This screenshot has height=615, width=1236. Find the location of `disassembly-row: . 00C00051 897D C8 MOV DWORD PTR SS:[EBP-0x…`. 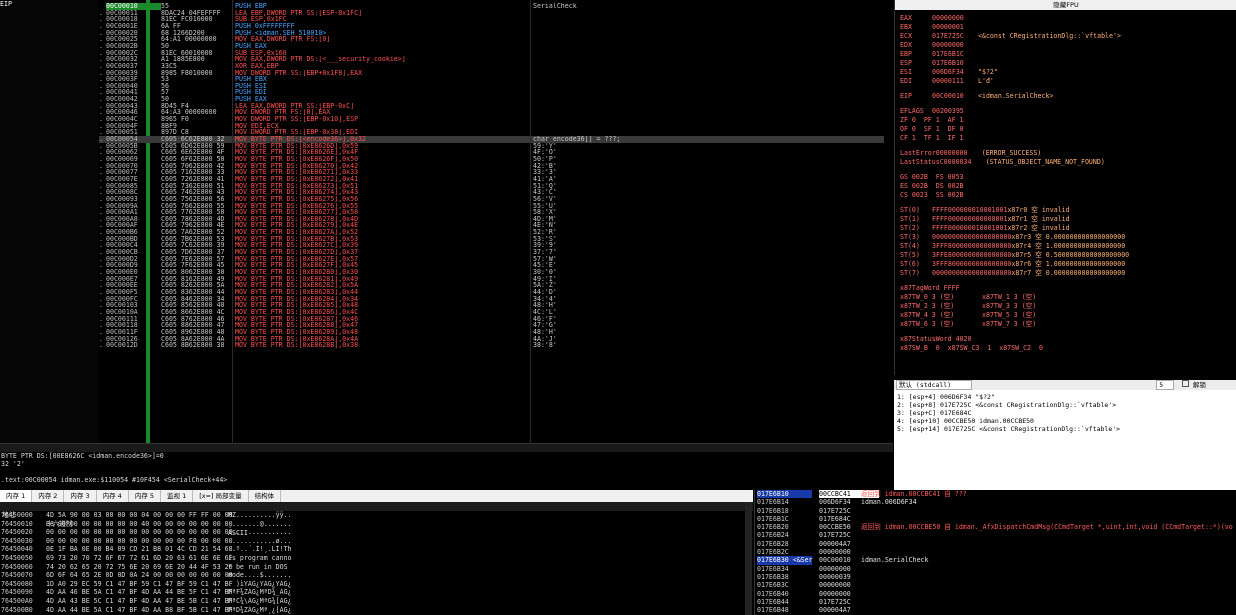

disassembly-row: . 00C00051 897D C8 MOV DWORD PTR SS:[EBP-0x… is located at coordinates (491, 132).